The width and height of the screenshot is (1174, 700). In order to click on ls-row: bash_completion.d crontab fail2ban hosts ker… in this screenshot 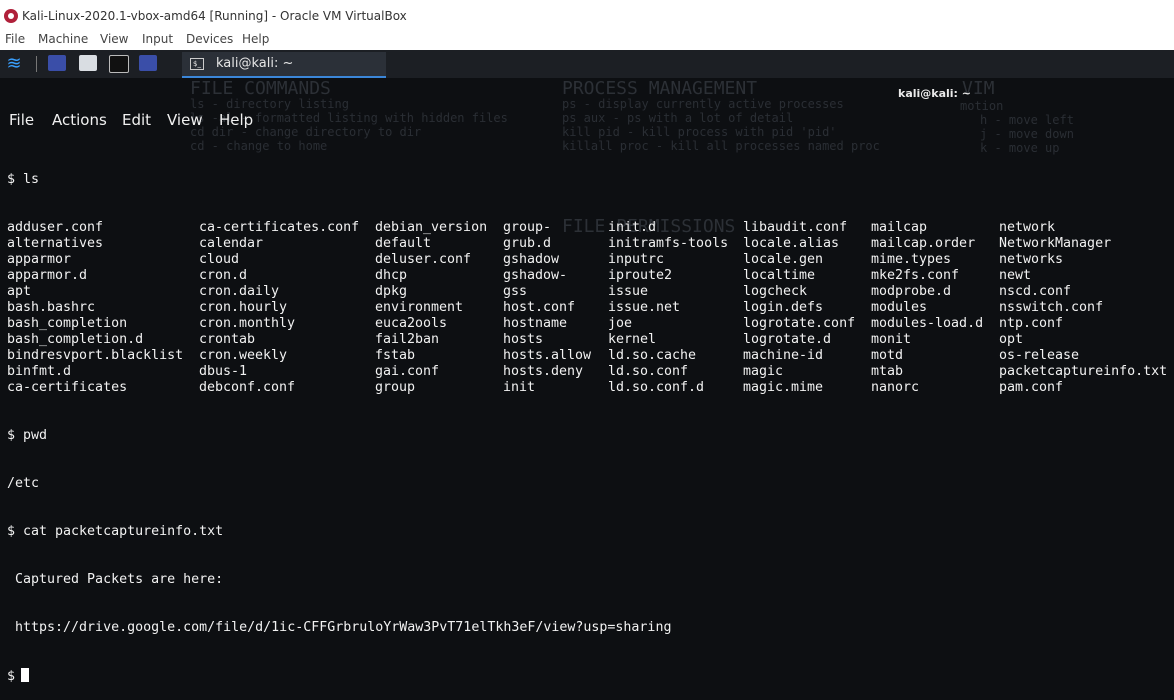, I will do `click(589, 340)`.